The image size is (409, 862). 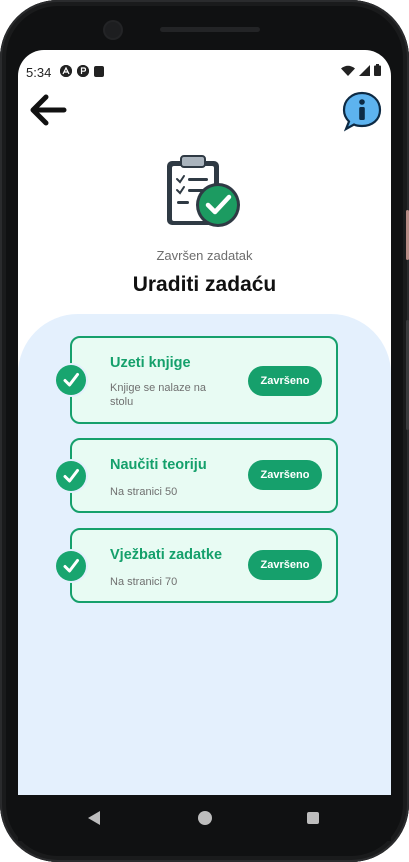 I want to click on notification-p-icon, so click(x=83, y=71).